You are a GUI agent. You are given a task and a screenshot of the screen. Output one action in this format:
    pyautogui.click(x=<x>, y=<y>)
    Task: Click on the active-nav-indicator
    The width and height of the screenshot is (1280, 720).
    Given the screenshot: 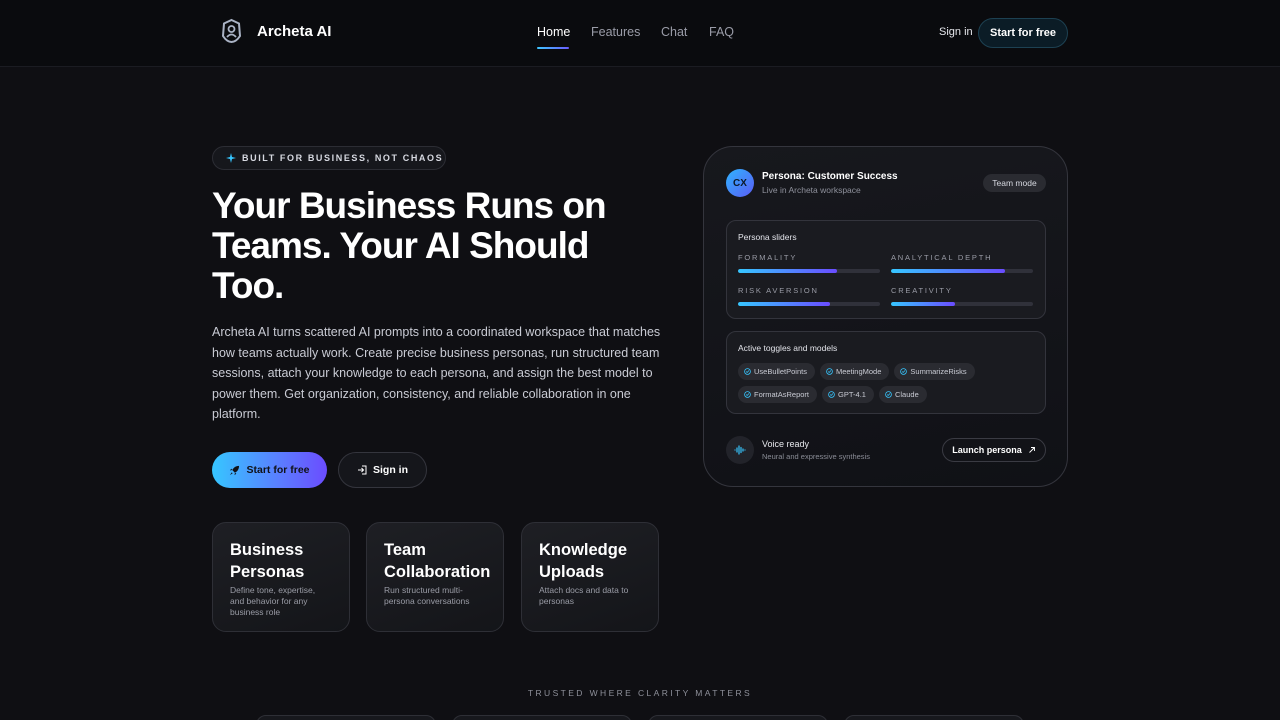 What is the action you would take?
    pyautogui.click(x=553, y=48)
    